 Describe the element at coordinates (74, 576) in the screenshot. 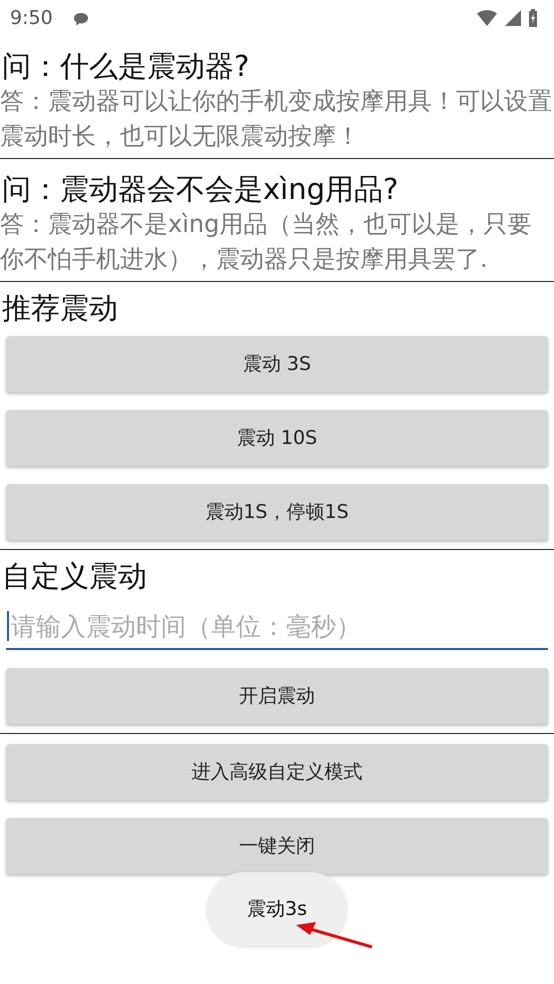

I see `section-heading: 自定义震动` at that location.